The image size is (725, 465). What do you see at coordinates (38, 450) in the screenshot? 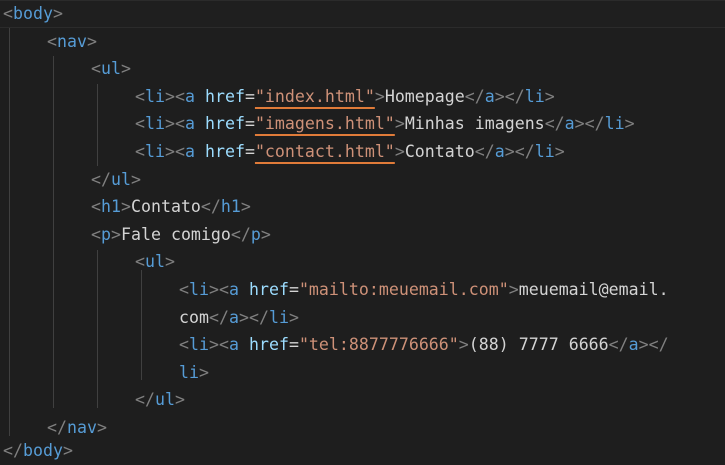
I see `code-line-15: </body>` at bounding box center [38, 450].